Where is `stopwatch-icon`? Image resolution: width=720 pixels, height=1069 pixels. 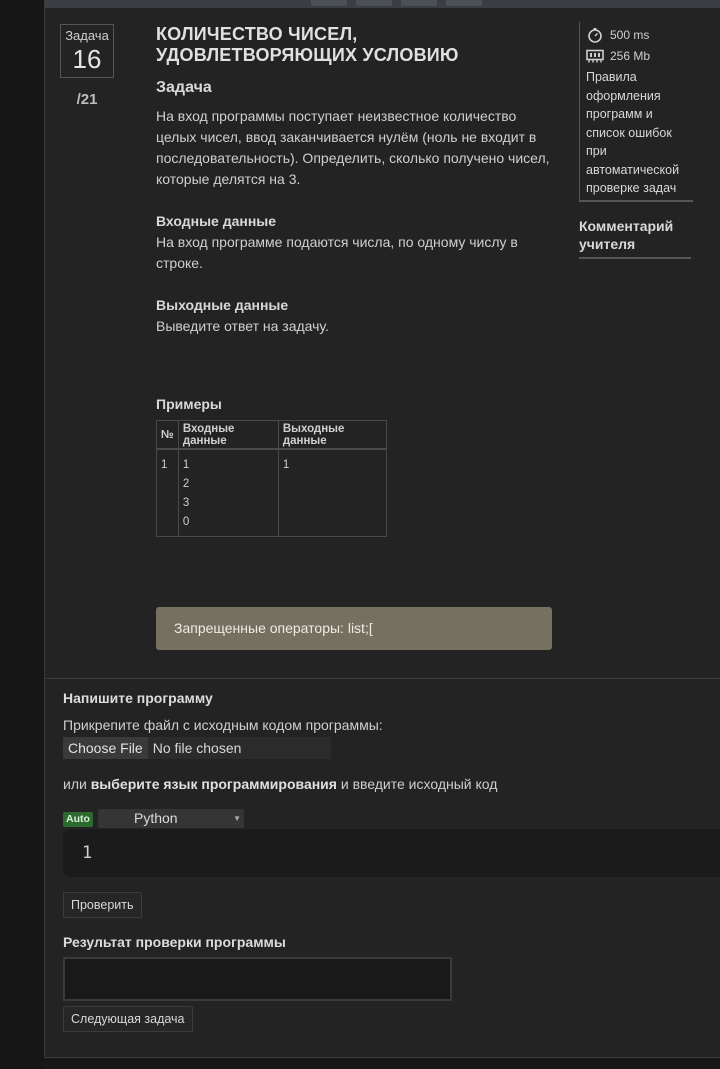
stopwatch-icon is located at coordinates (595, 35).